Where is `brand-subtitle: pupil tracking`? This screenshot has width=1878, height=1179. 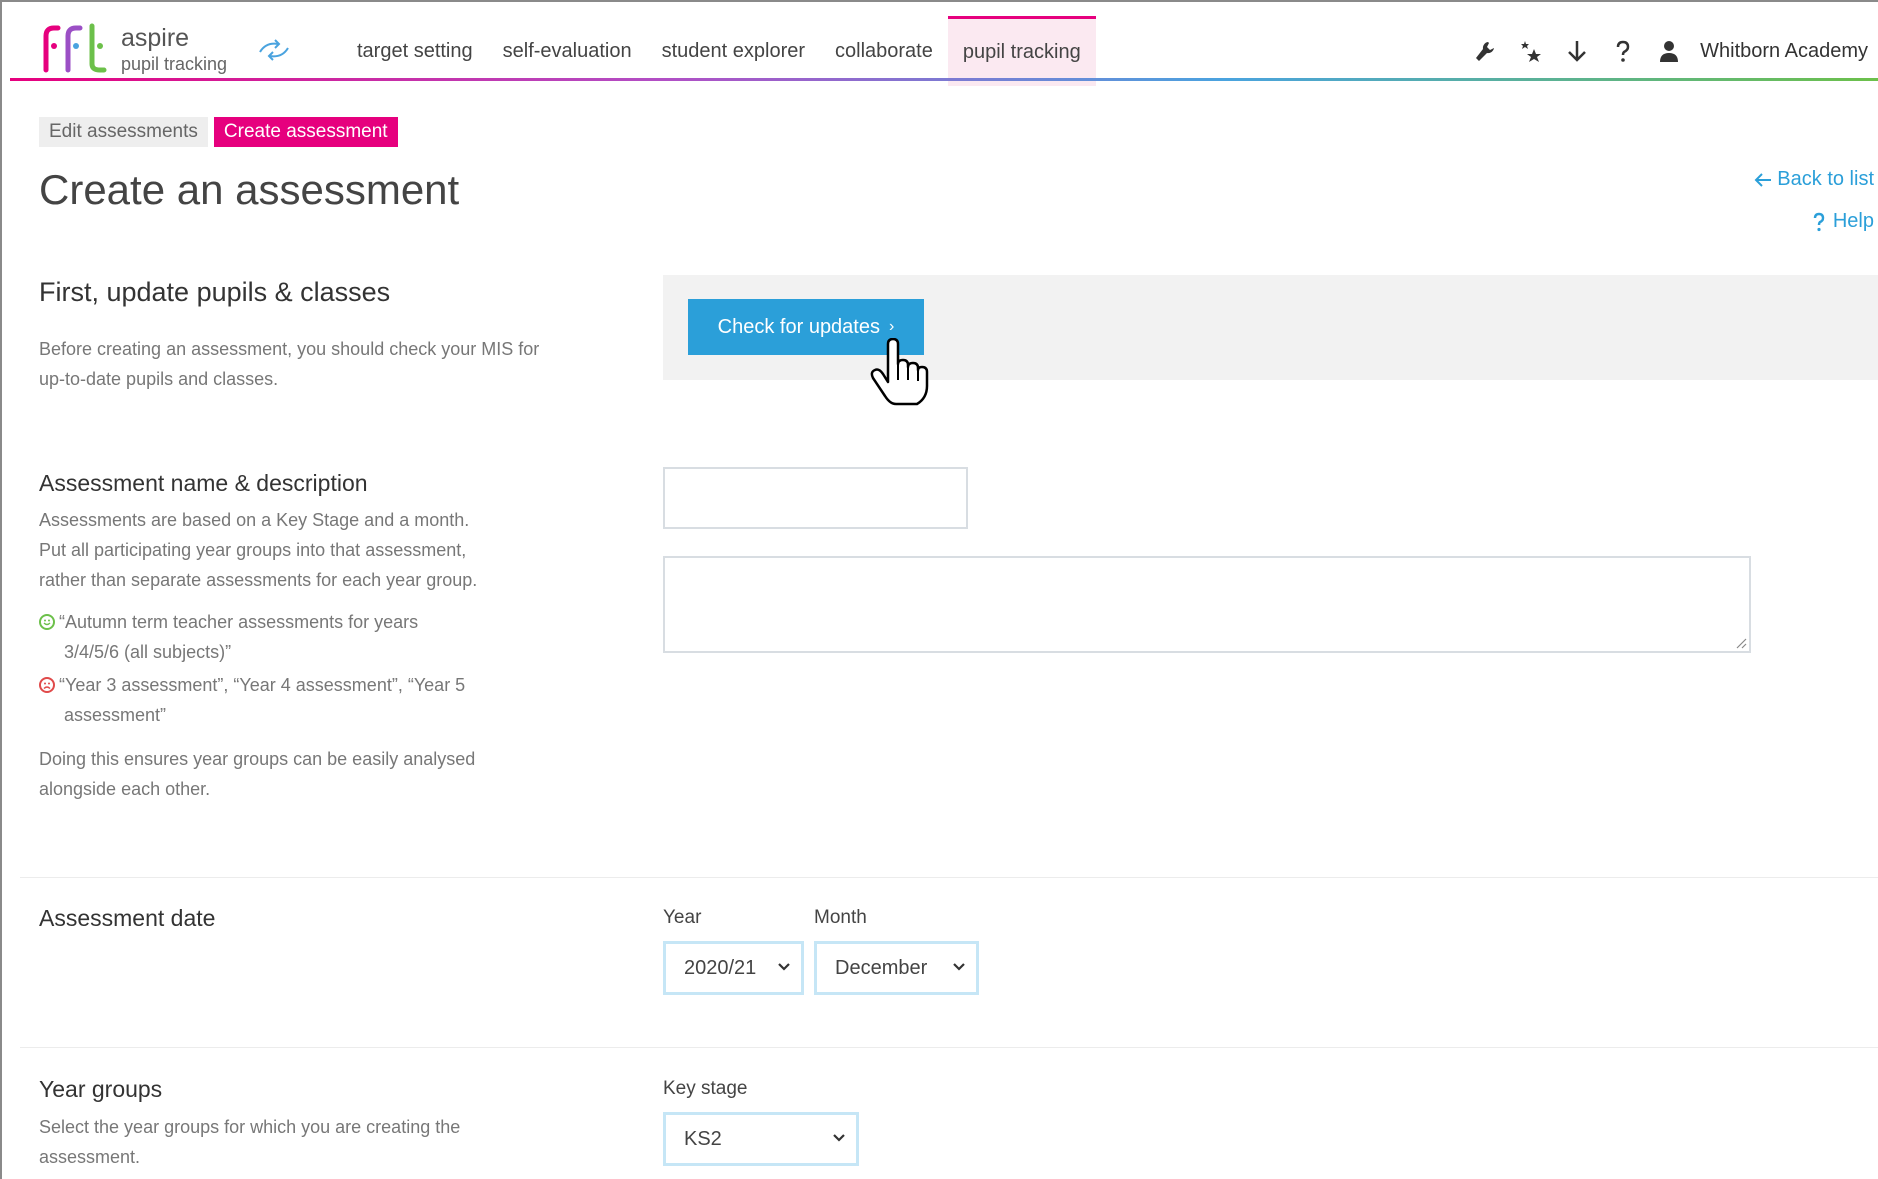 brand-subtitle: pupil tracking is located at coordinates (174, 64).